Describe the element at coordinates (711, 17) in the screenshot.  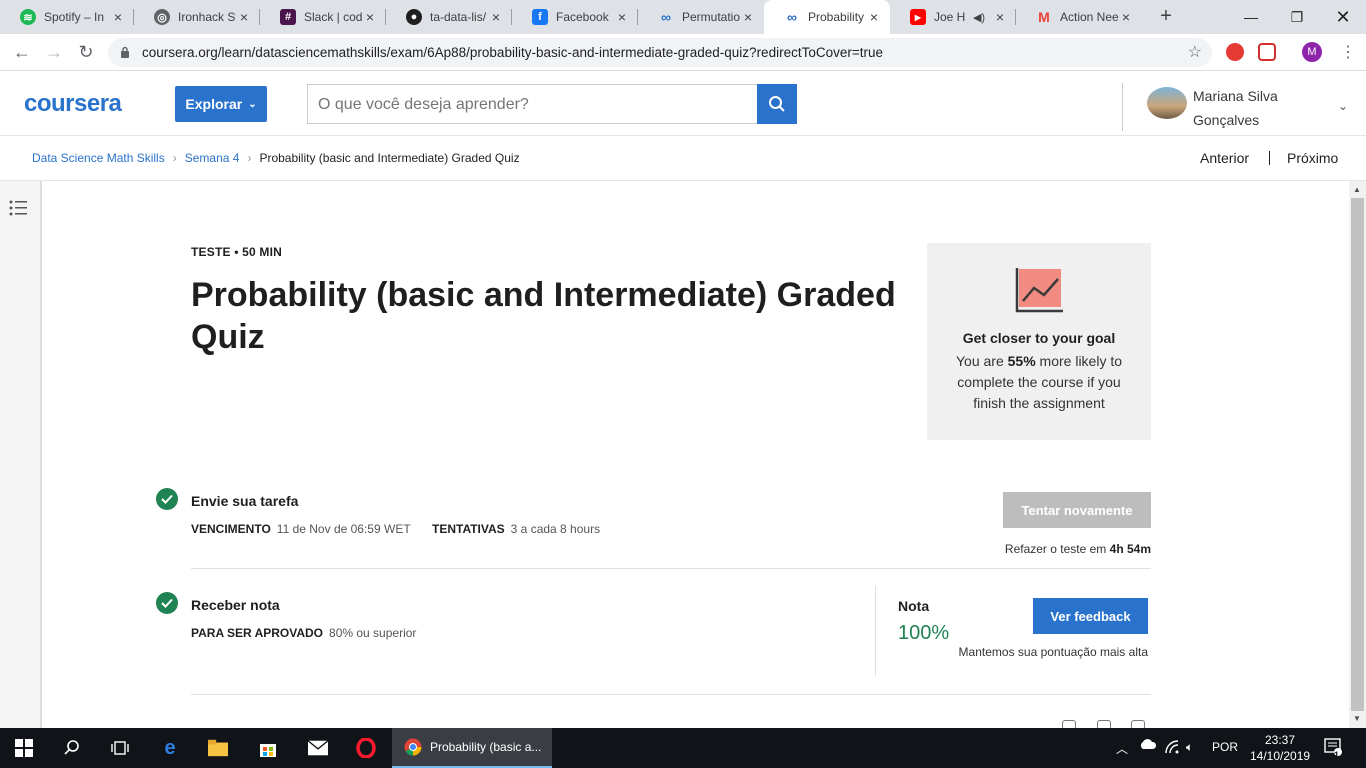
I see `tab-title: Permutation` at that location.